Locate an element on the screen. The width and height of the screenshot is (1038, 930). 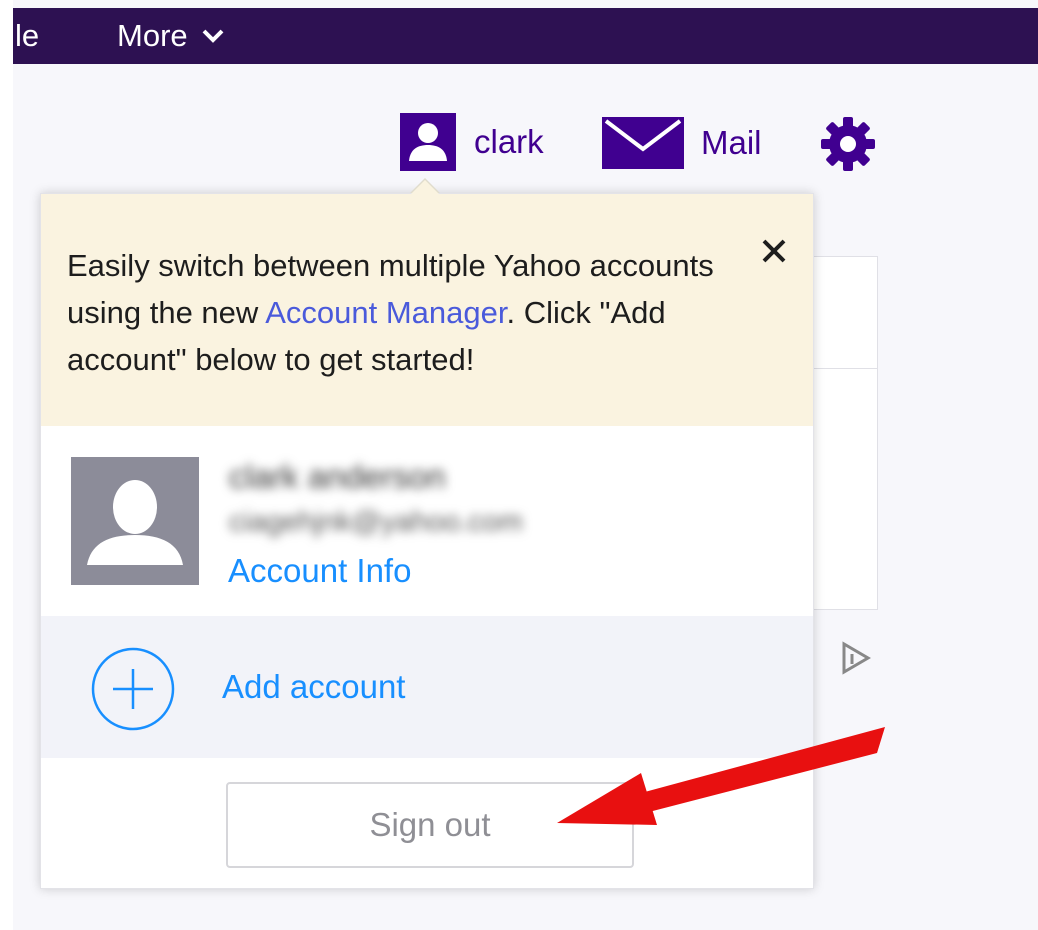
chevron-down-icon is located at coordinates (213, 36).